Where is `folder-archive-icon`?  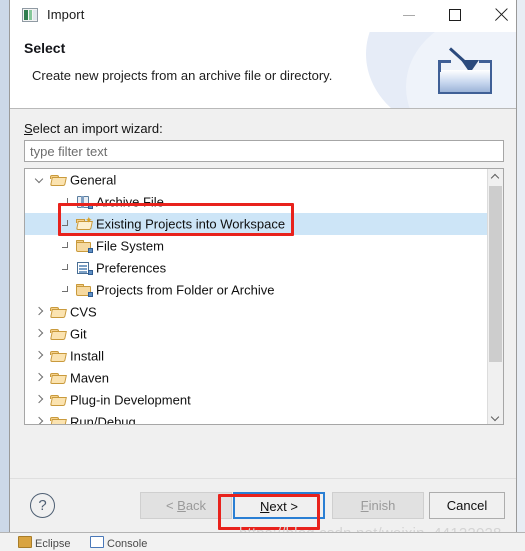
folder-archive-icon is located at coordinates (84, 290).